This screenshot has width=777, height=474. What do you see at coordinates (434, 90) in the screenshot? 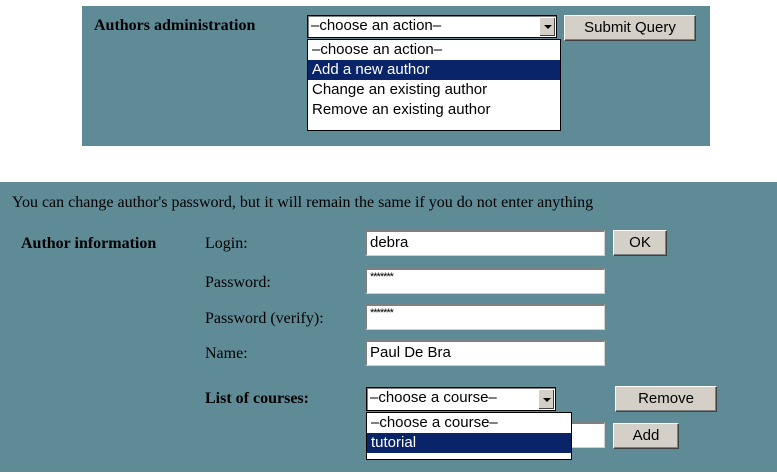
I see `action-option-change: Change an existing author` at bounding box center [434, 90].